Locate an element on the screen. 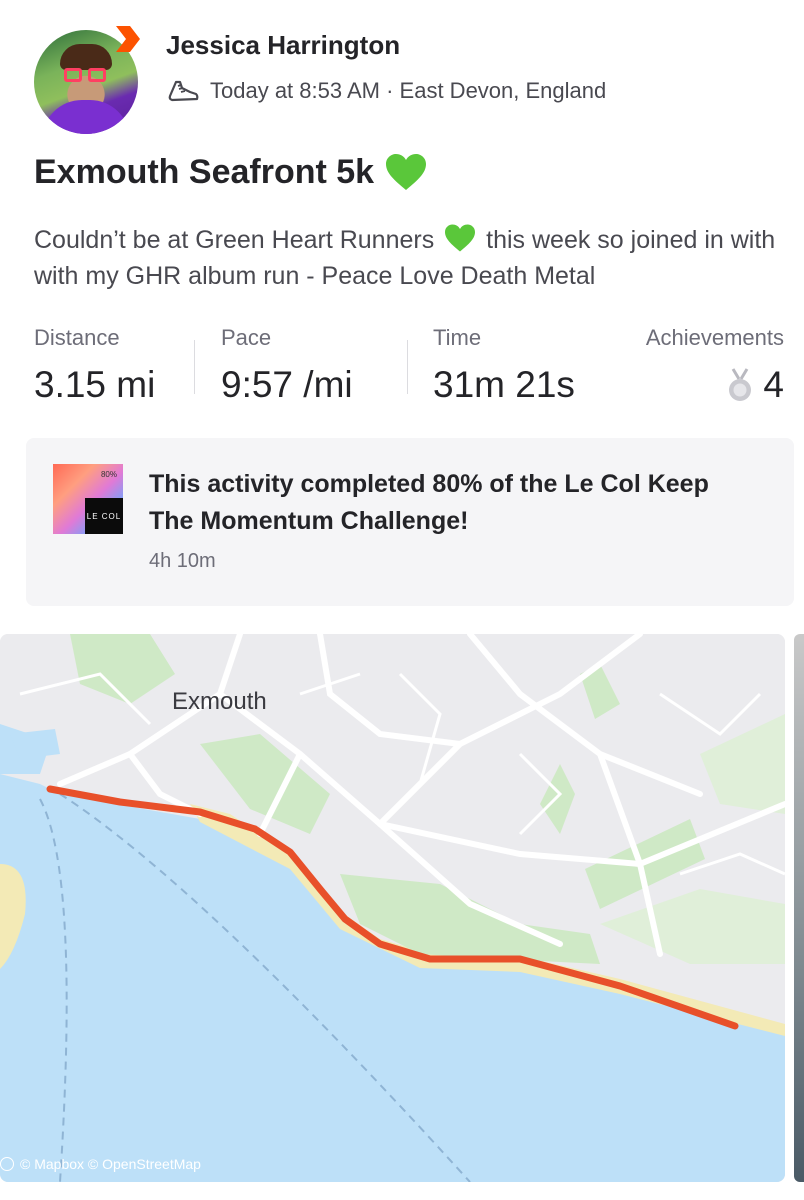  activity-title-text: Exmouth Seafront 5k is located at coordinates (204, 171).